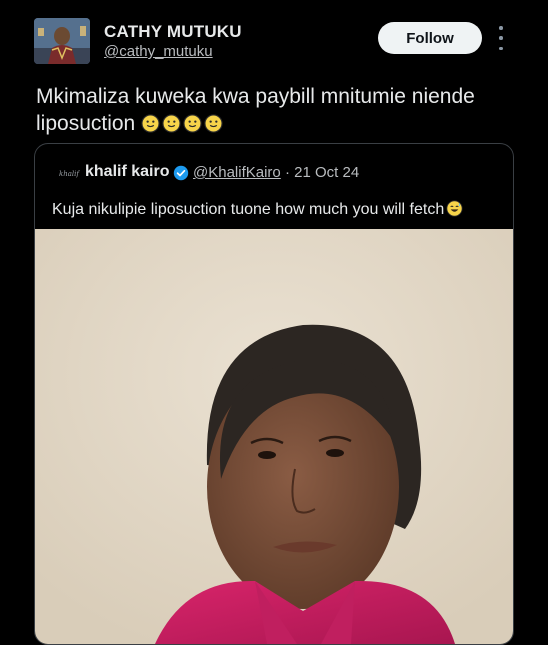 The height and width of the screenshot is (645, 548). I want to click on tweet-emojis, so click(182, 123).